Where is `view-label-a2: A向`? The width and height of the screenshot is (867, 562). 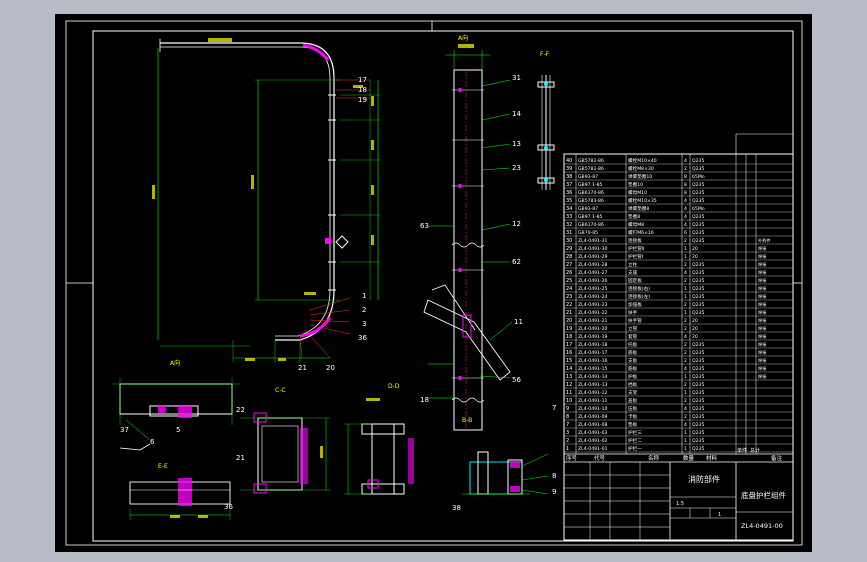 view-label-a2: A向 is located at coordinates (463, 38).